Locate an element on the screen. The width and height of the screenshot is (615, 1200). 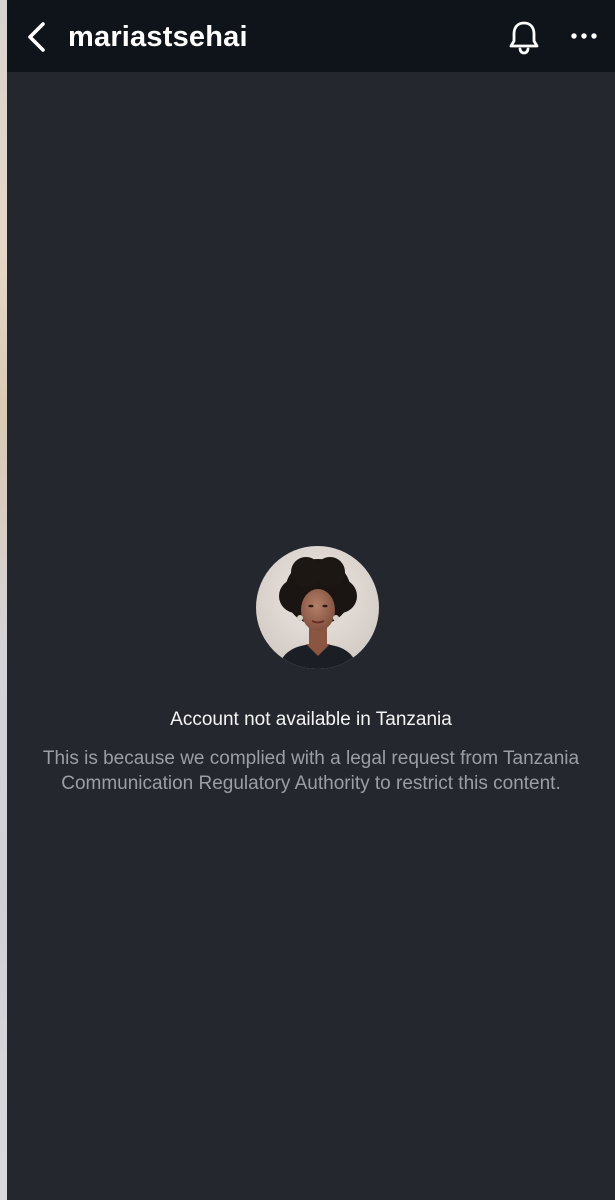
background-edge is located at coordinates (3, 600).